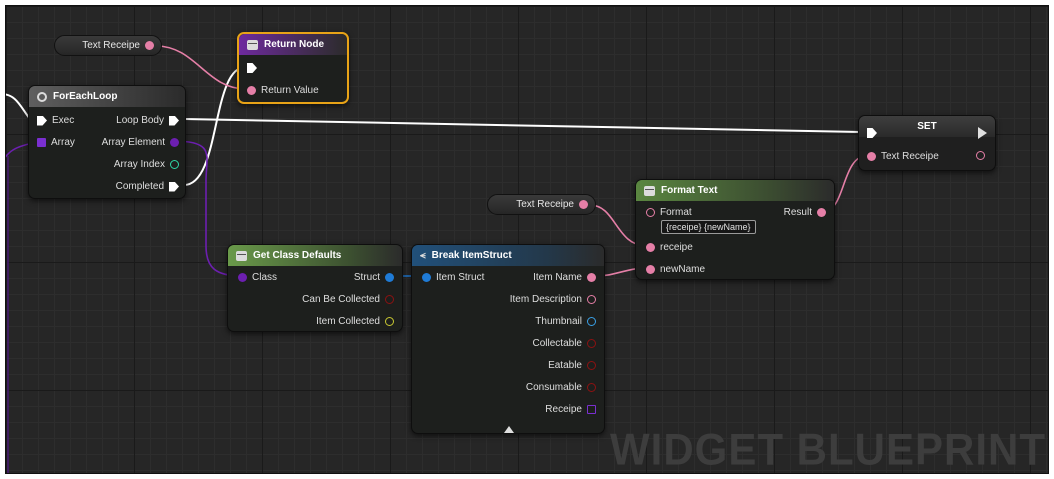 This screenshot has height=479, width=1054. Describe the element at coordinates (927, 143) in the screenshot. I see `set-node: SET Text Receipe` at that location.